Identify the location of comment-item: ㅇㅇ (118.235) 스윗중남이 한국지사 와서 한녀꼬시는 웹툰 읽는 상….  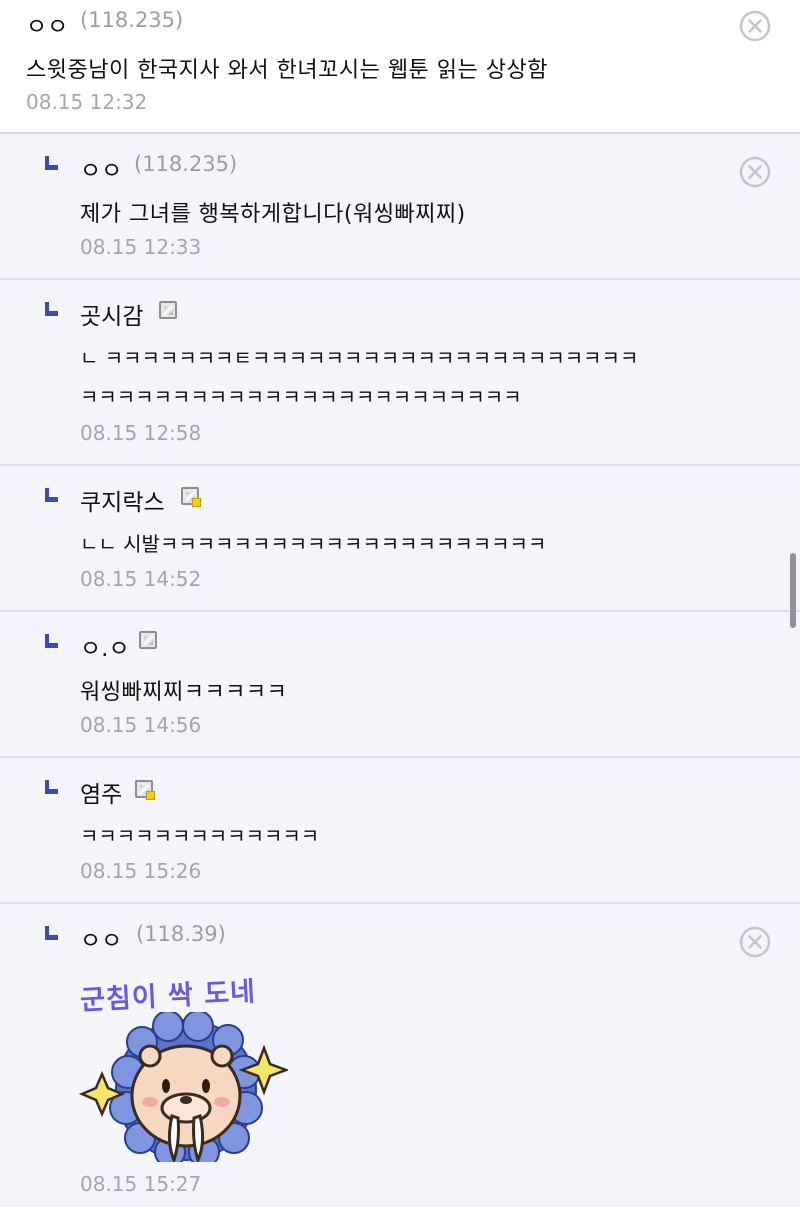
(400, 67).